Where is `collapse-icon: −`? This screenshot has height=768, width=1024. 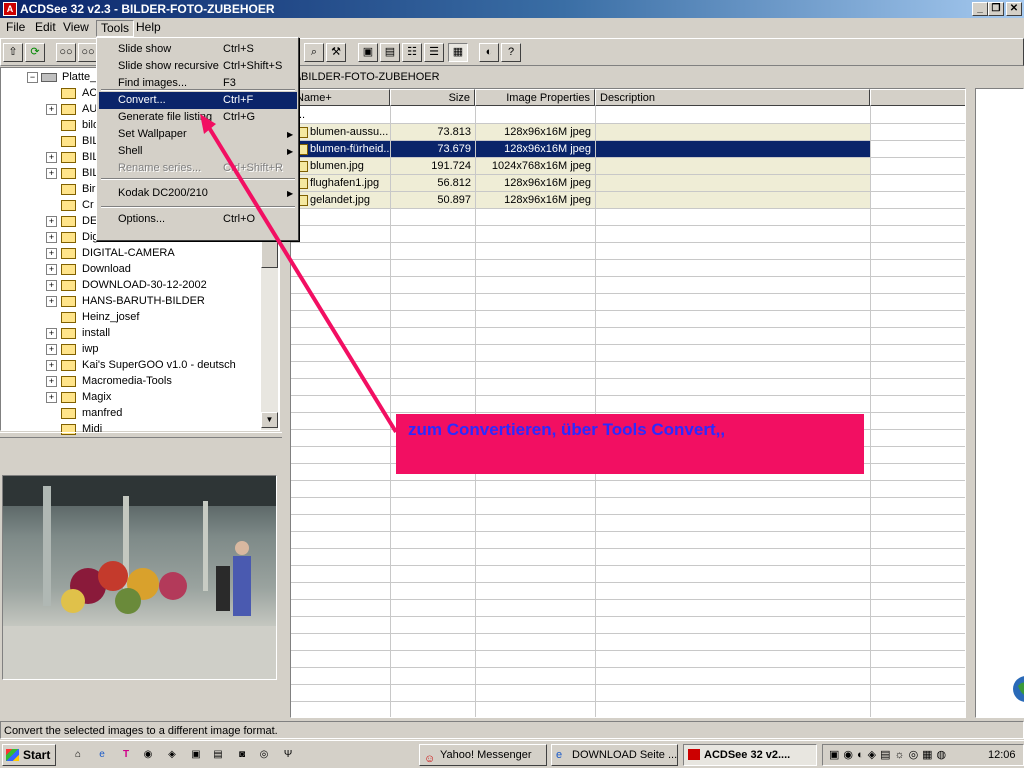 collapse-icon: − is located at coordinates (32, 77).